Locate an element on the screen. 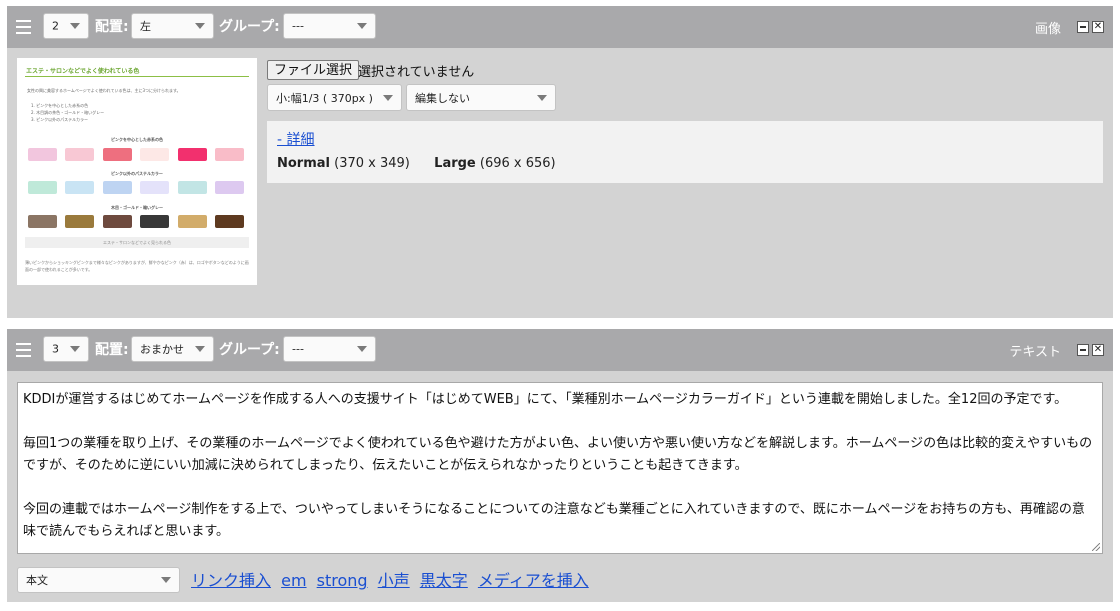 The image size is (1120, 611). size-dimensions: (696 x 656) is located at coordinates (517, 163).